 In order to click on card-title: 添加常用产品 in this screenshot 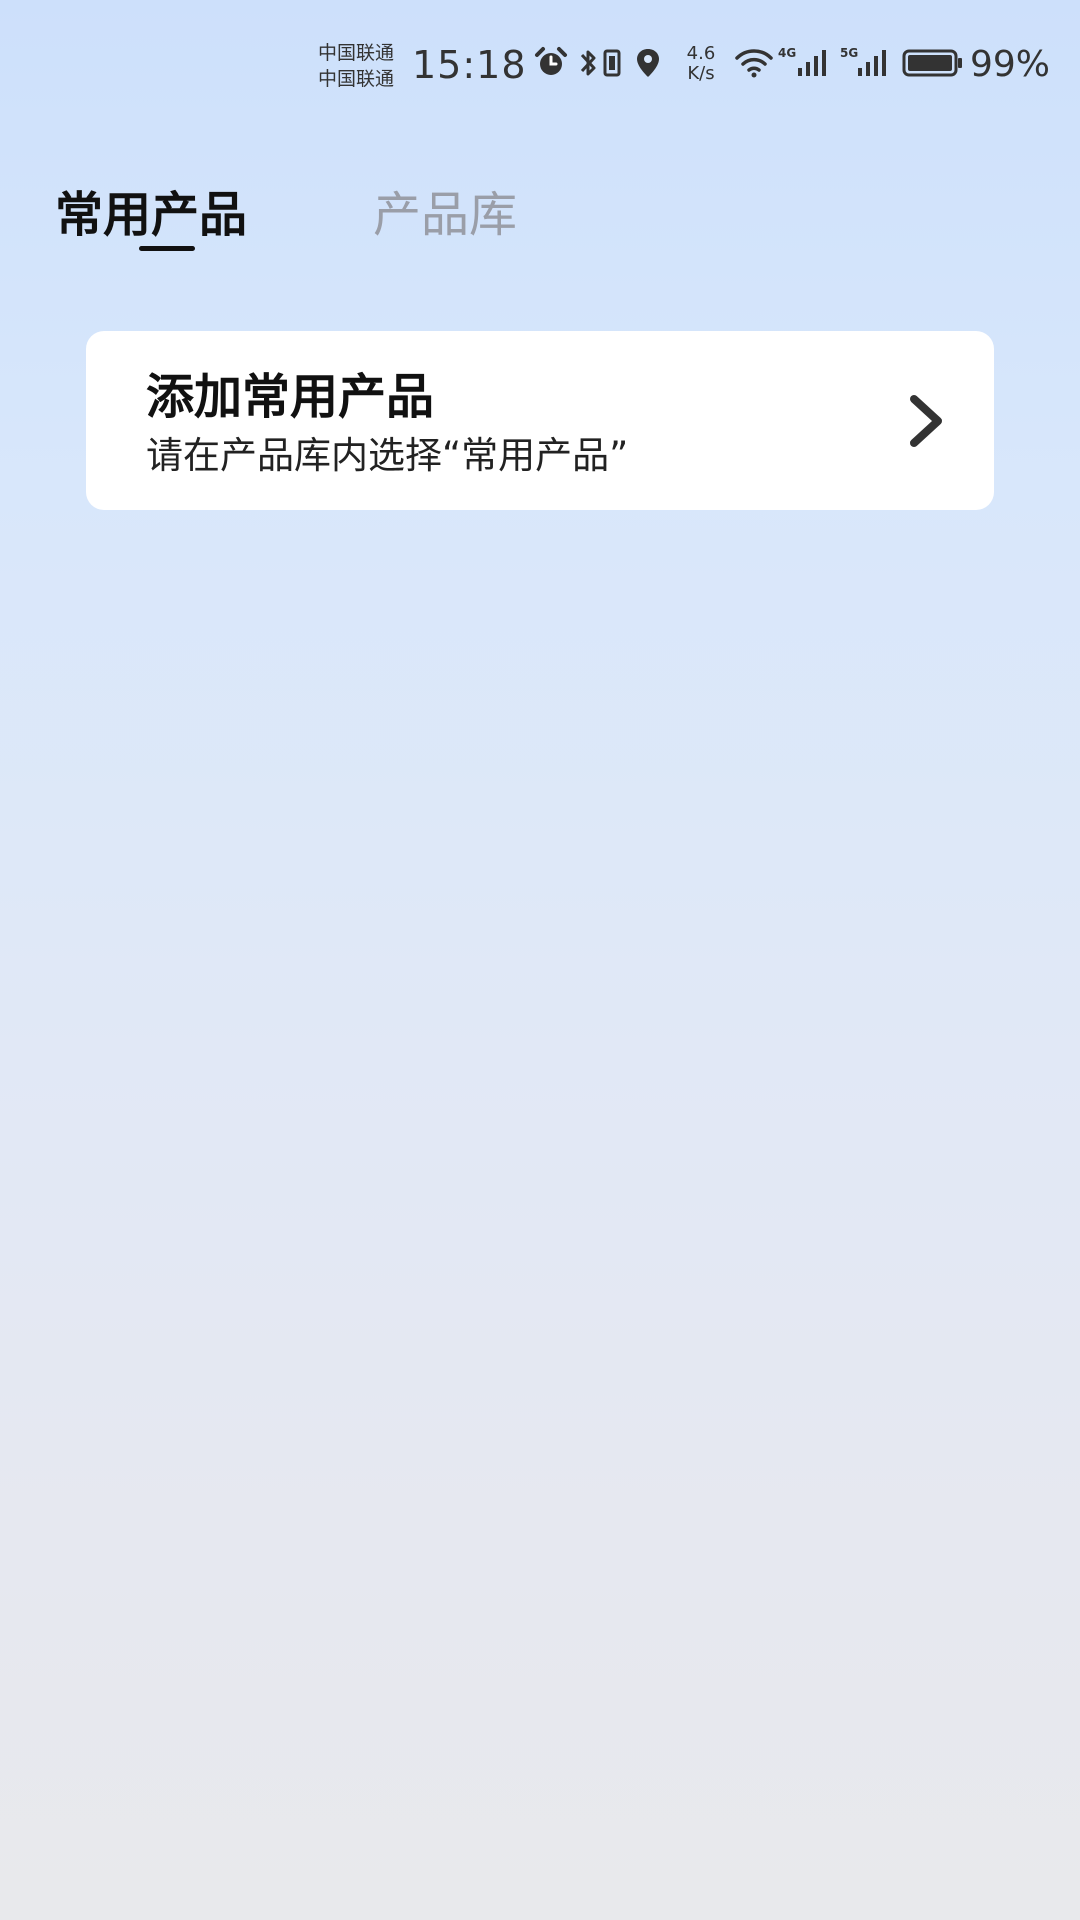, I will do `click(290, 397)`.